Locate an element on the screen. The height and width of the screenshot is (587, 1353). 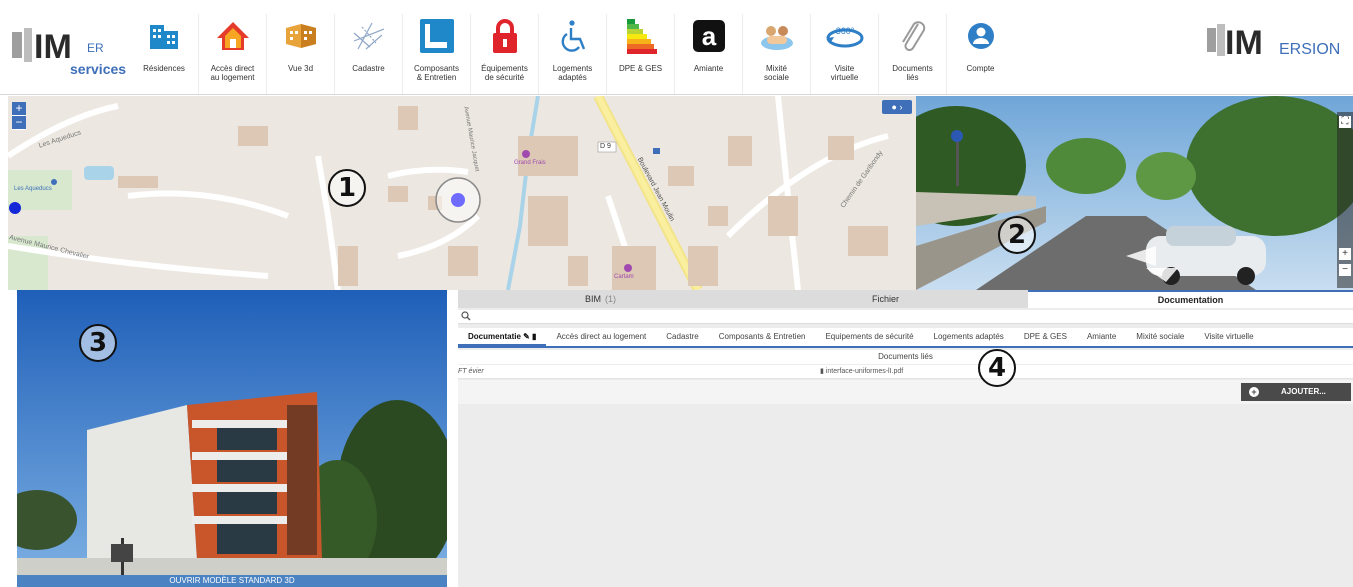
toolbar-item-logements-adaptes: Logements adaptés is located at coordinates (572, 54).